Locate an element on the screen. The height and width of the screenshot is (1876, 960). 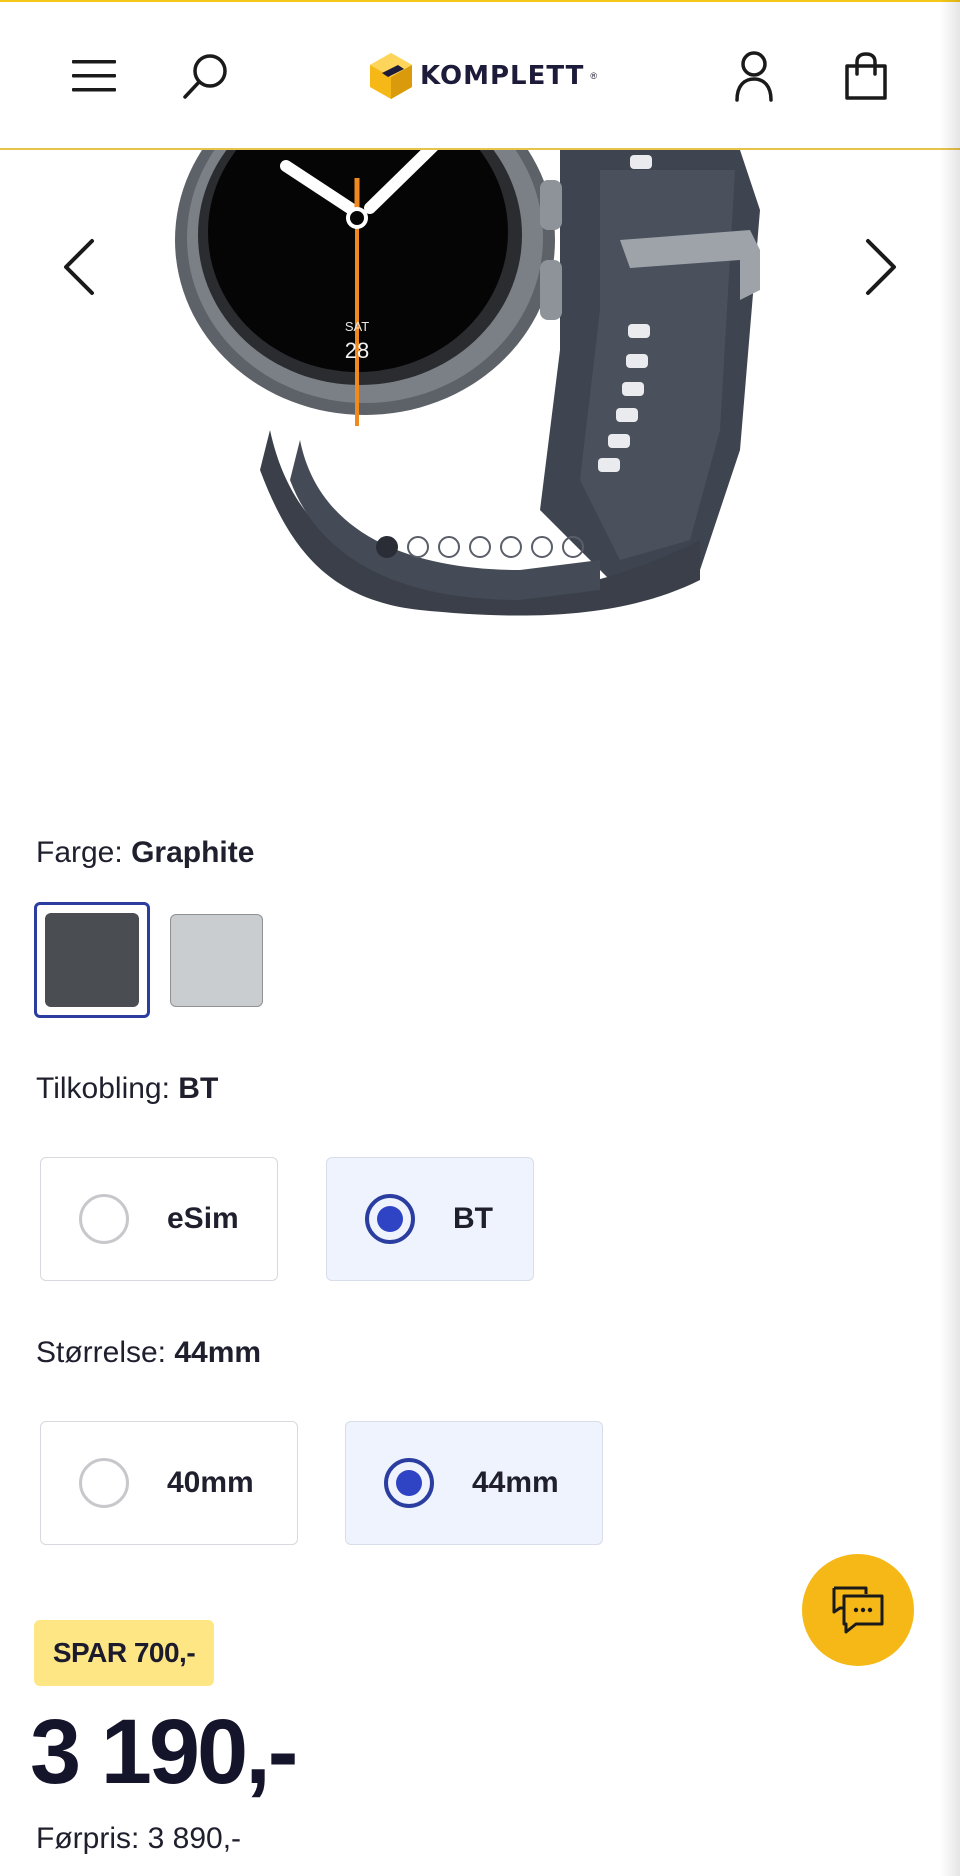
size-option-label: Størrelse: 44mm is located at coordinates (148, 1353).